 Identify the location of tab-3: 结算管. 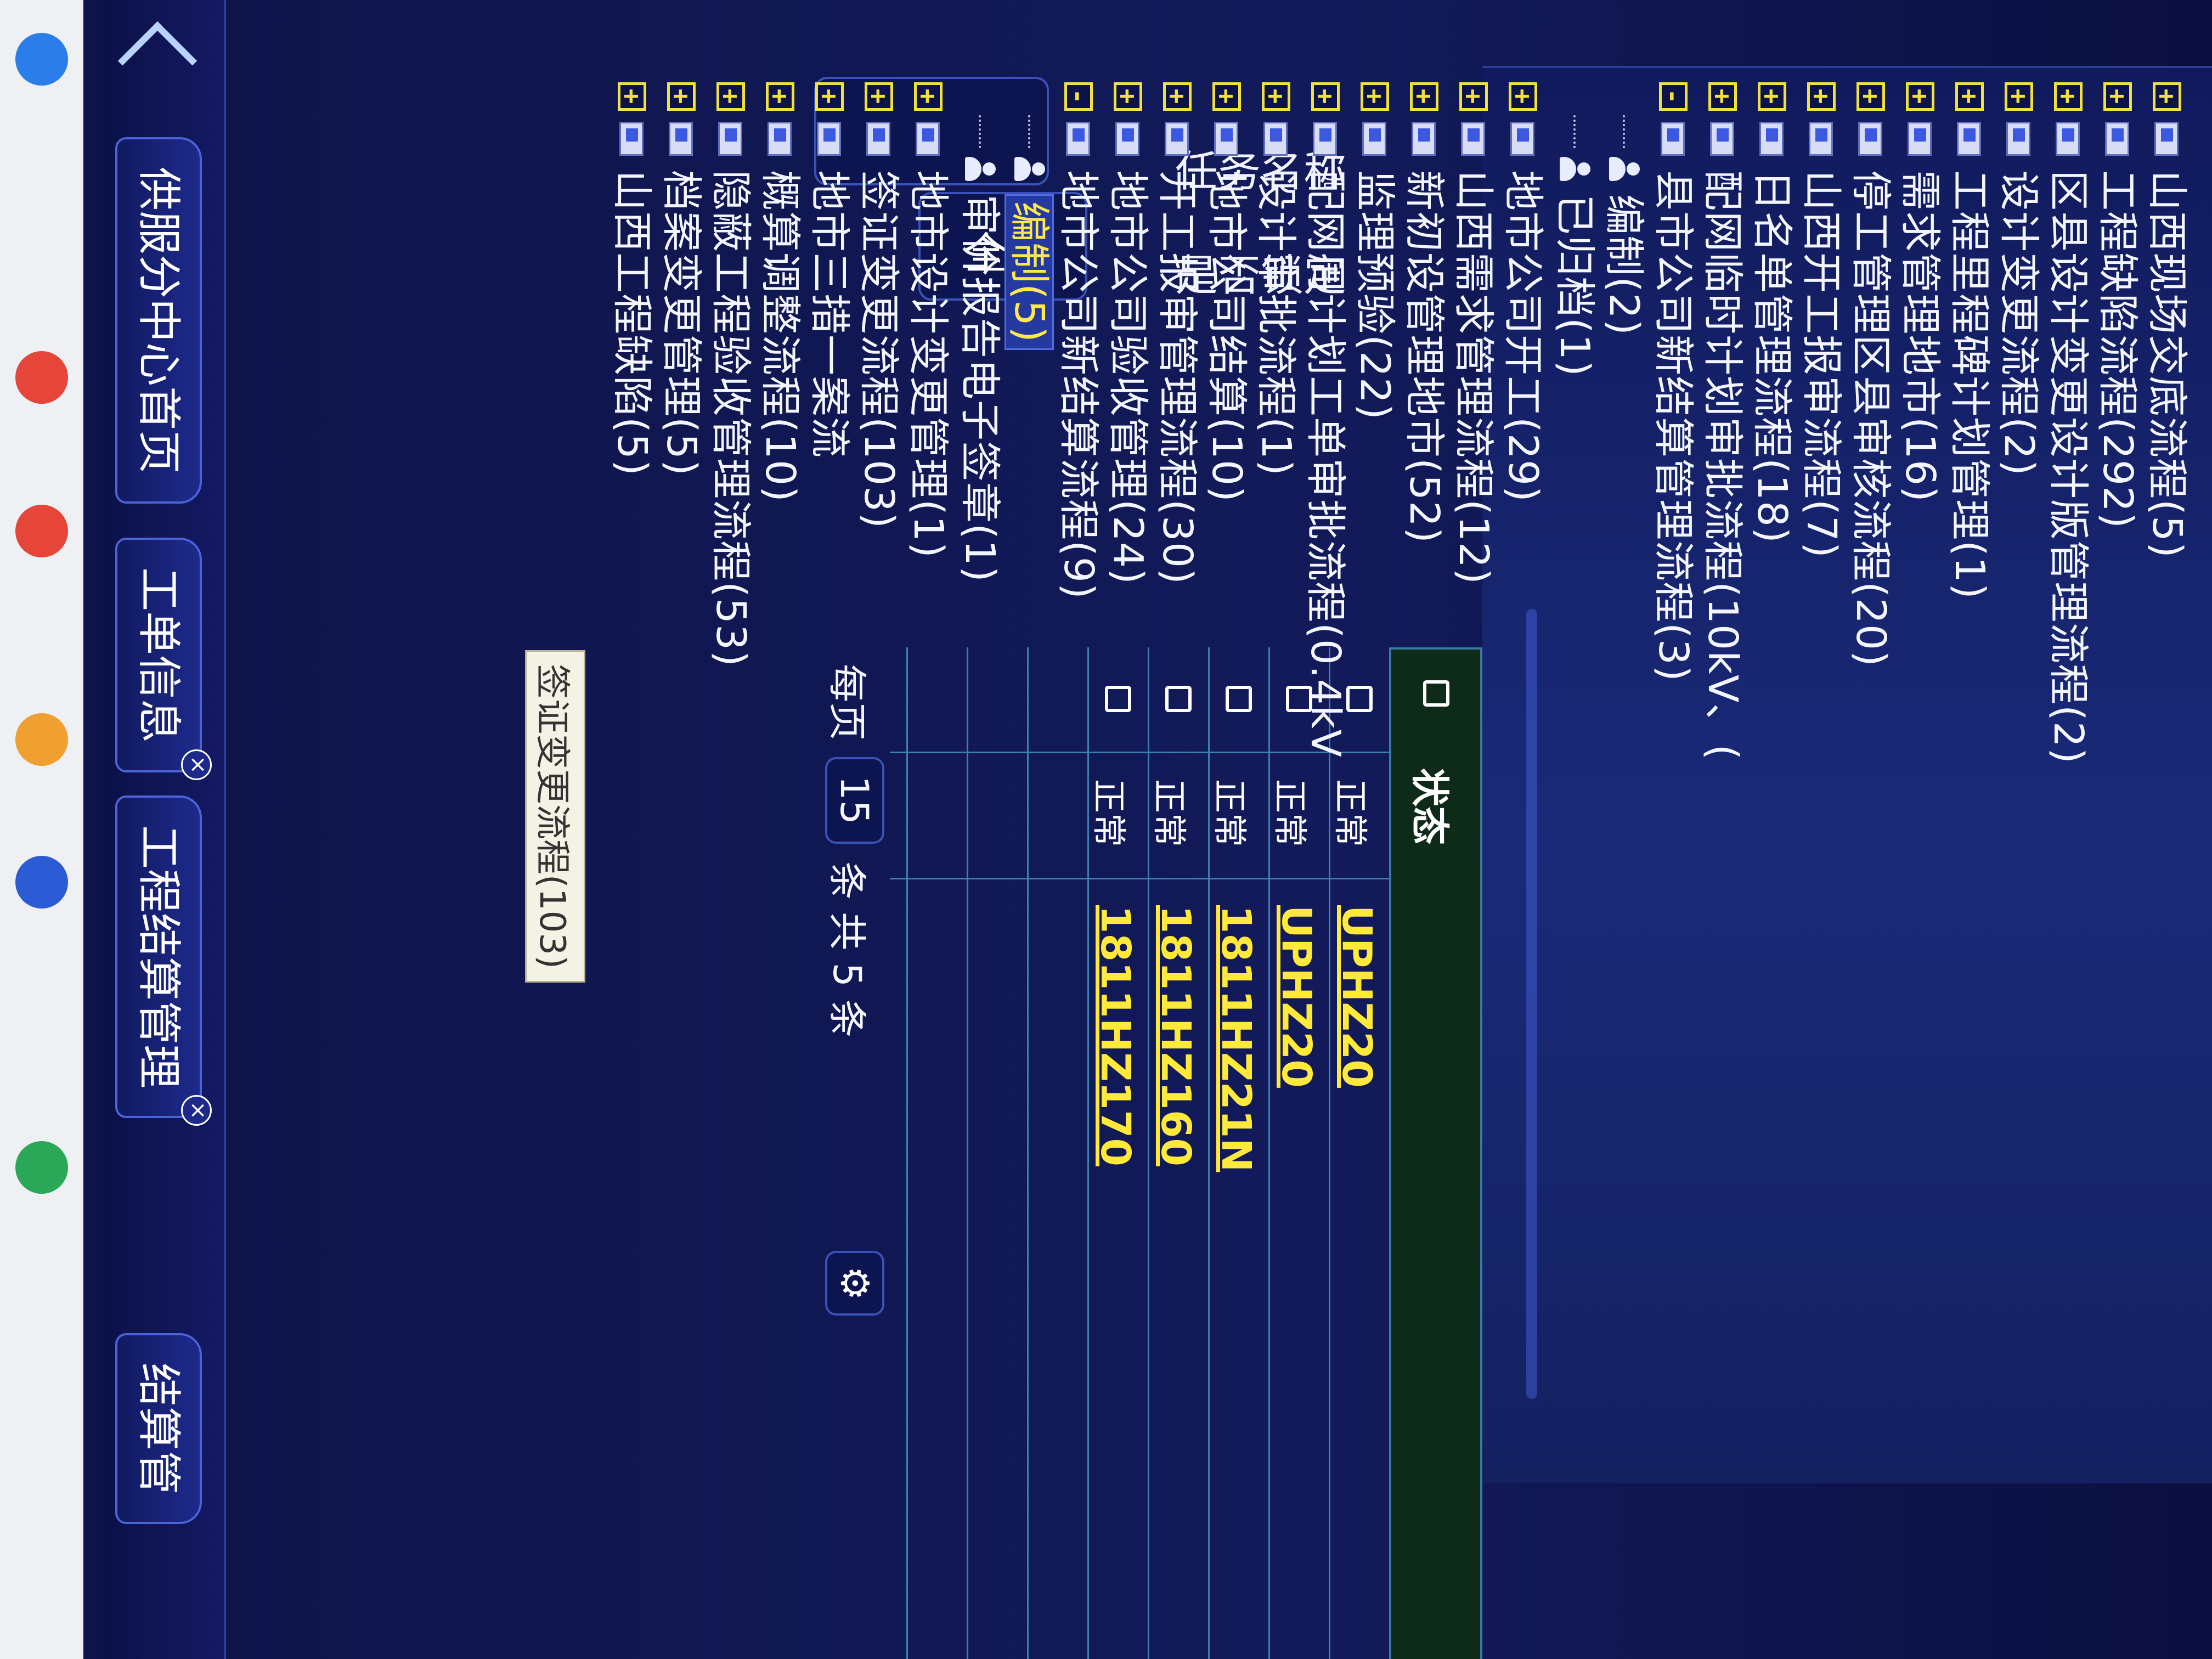
(158, 1428).